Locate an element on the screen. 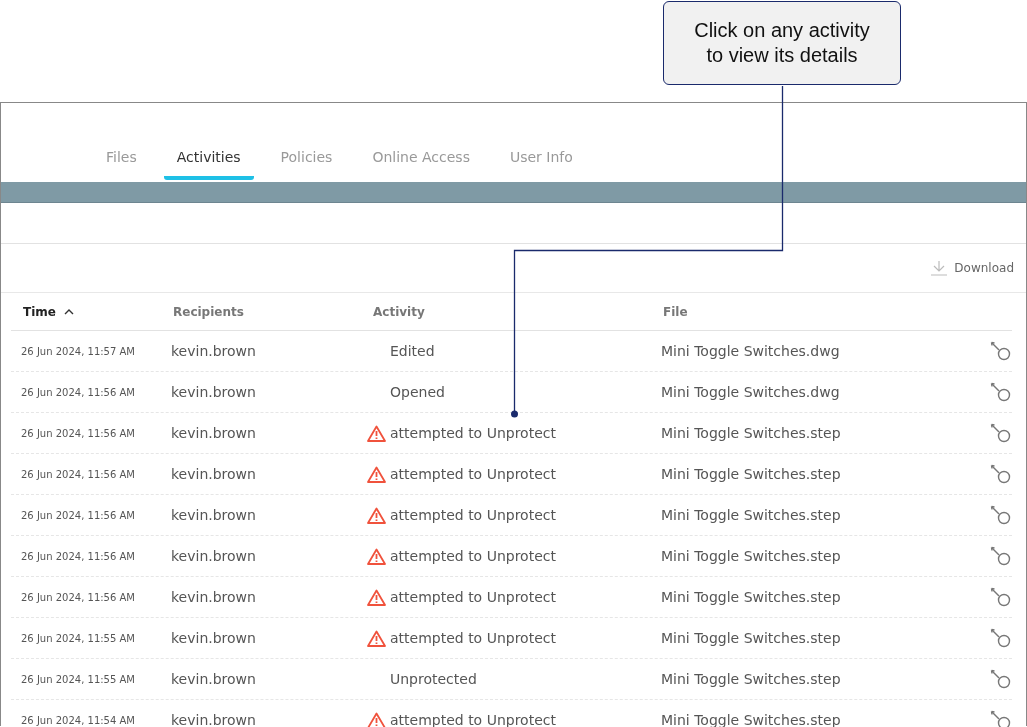  time-cell: 26 Jun 2024, 11:54 AM is located at coordinates (78, 720).